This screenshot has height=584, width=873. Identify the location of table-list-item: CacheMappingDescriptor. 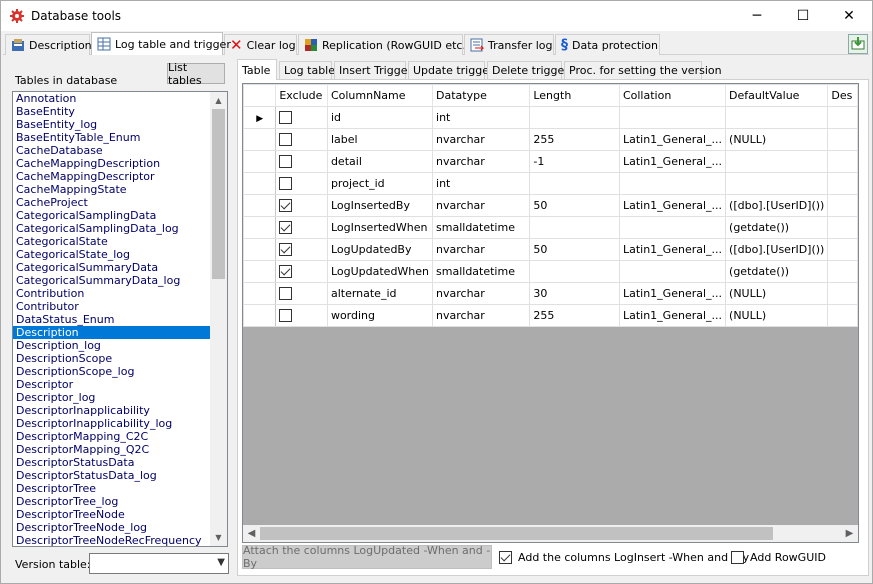
(112, 176).